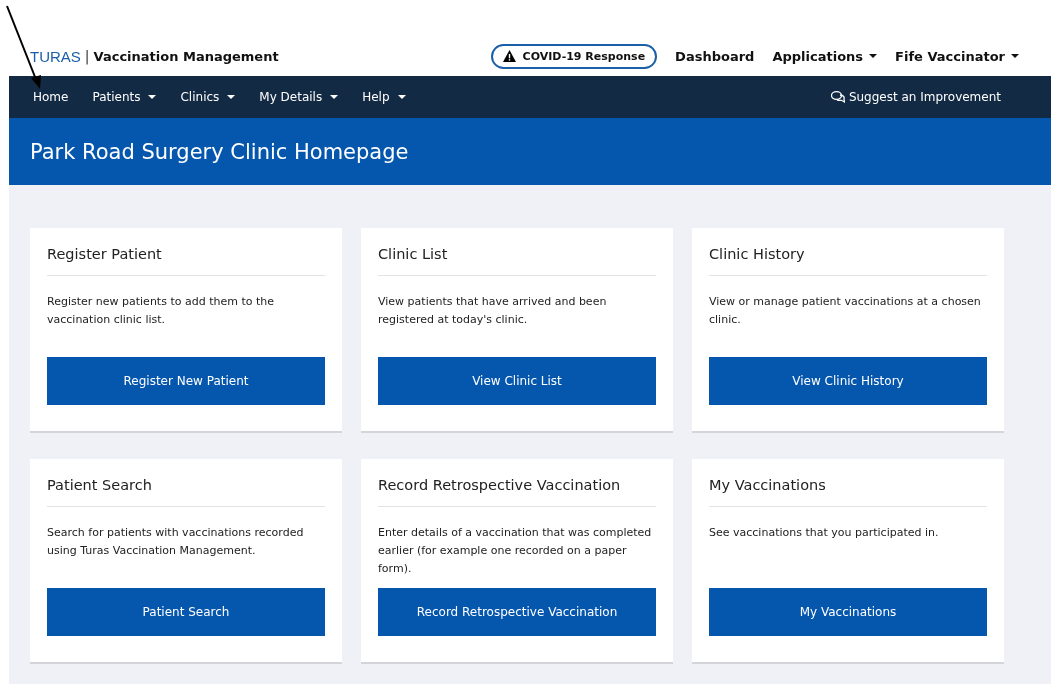  Describe the element at coordinates (55, 56) in the screenshot. I see `brand-name: TURAS` at that location.